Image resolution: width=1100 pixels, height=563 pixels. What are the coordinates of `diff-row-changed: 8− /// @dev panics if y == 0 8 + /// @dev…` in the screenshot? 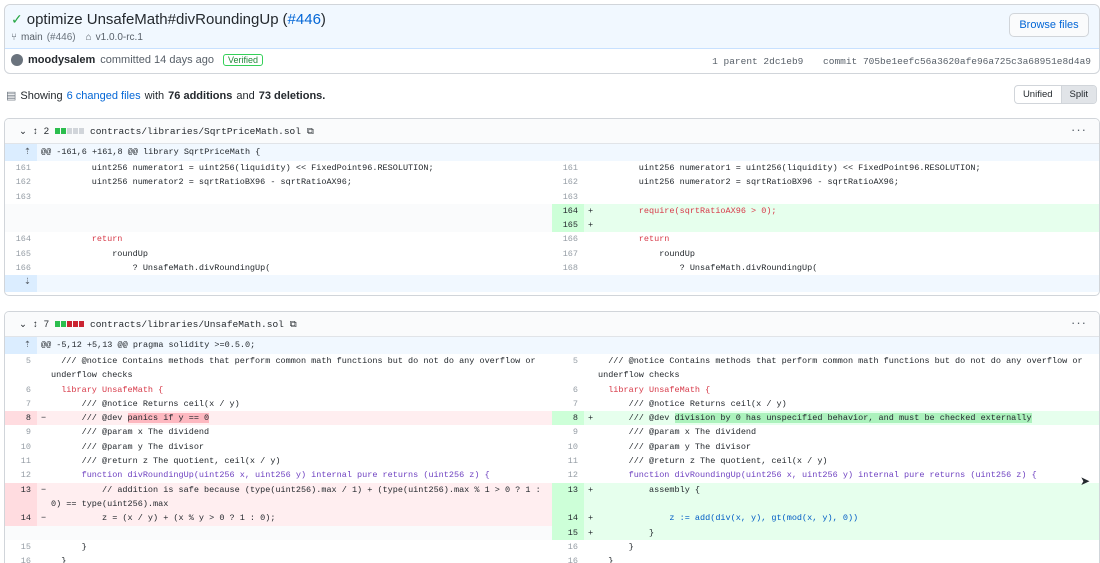 It's located at (552, 418).